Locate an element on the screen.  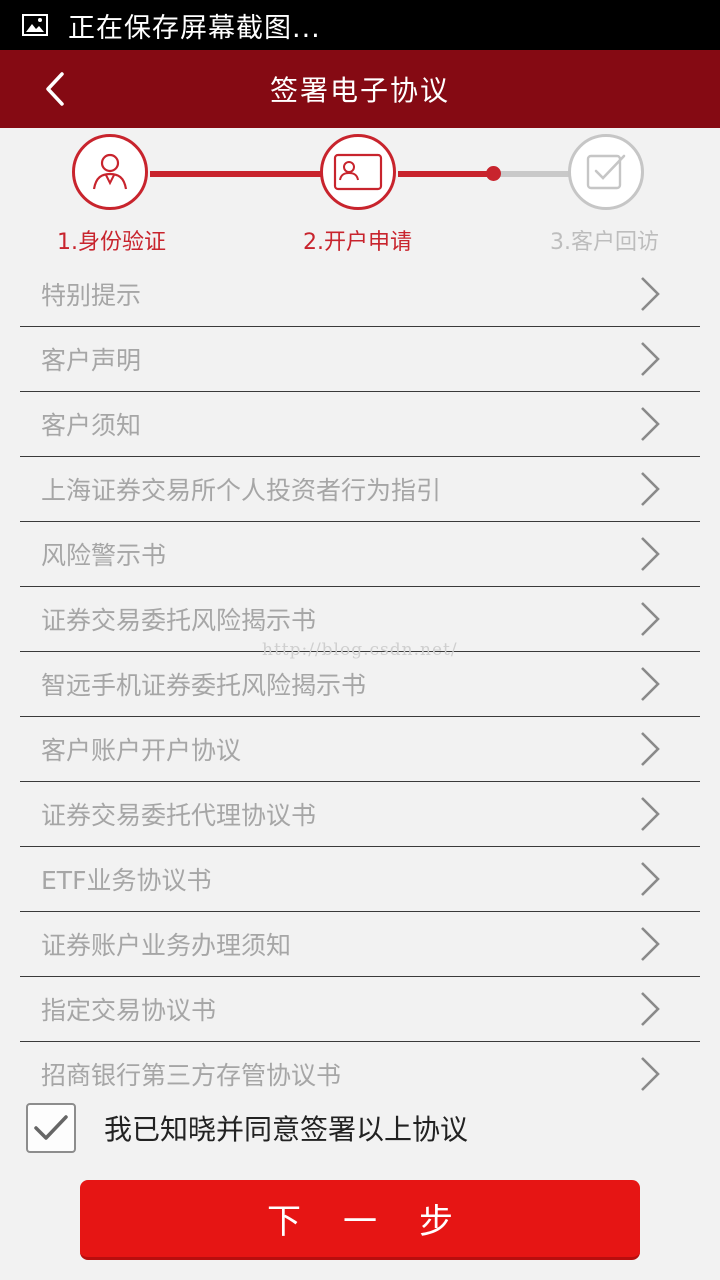
step-2-label: 2.开户申请 is located at coordinates (357, 242).